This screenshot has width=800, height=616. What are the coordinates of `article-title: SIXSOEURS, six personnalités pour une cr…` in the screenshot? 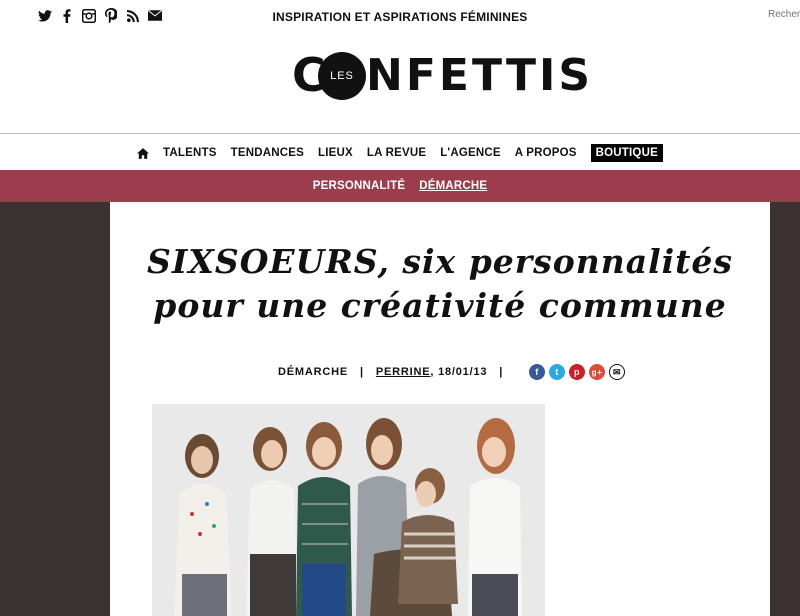 It's located at (440, 284).